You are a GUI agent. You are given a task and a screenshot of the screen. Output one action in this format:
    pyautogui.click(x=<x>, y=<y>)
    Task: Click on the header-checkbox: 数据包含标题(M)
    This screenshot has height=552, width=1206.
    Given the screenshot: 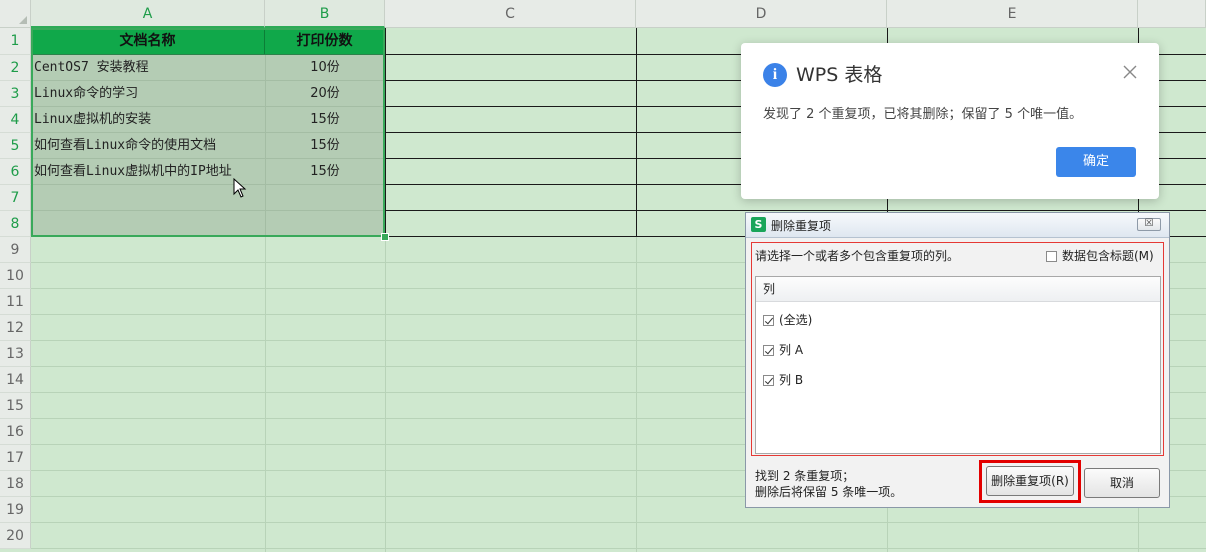 What is the action you would take?
    pyautogui.click(x=1100, y=255)
    